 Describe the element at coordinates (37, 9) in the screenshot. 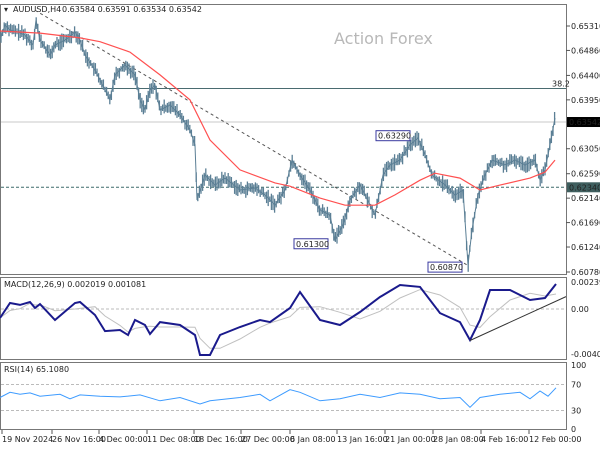

I see `symbol-label: AUDUSD,H4` at that location.